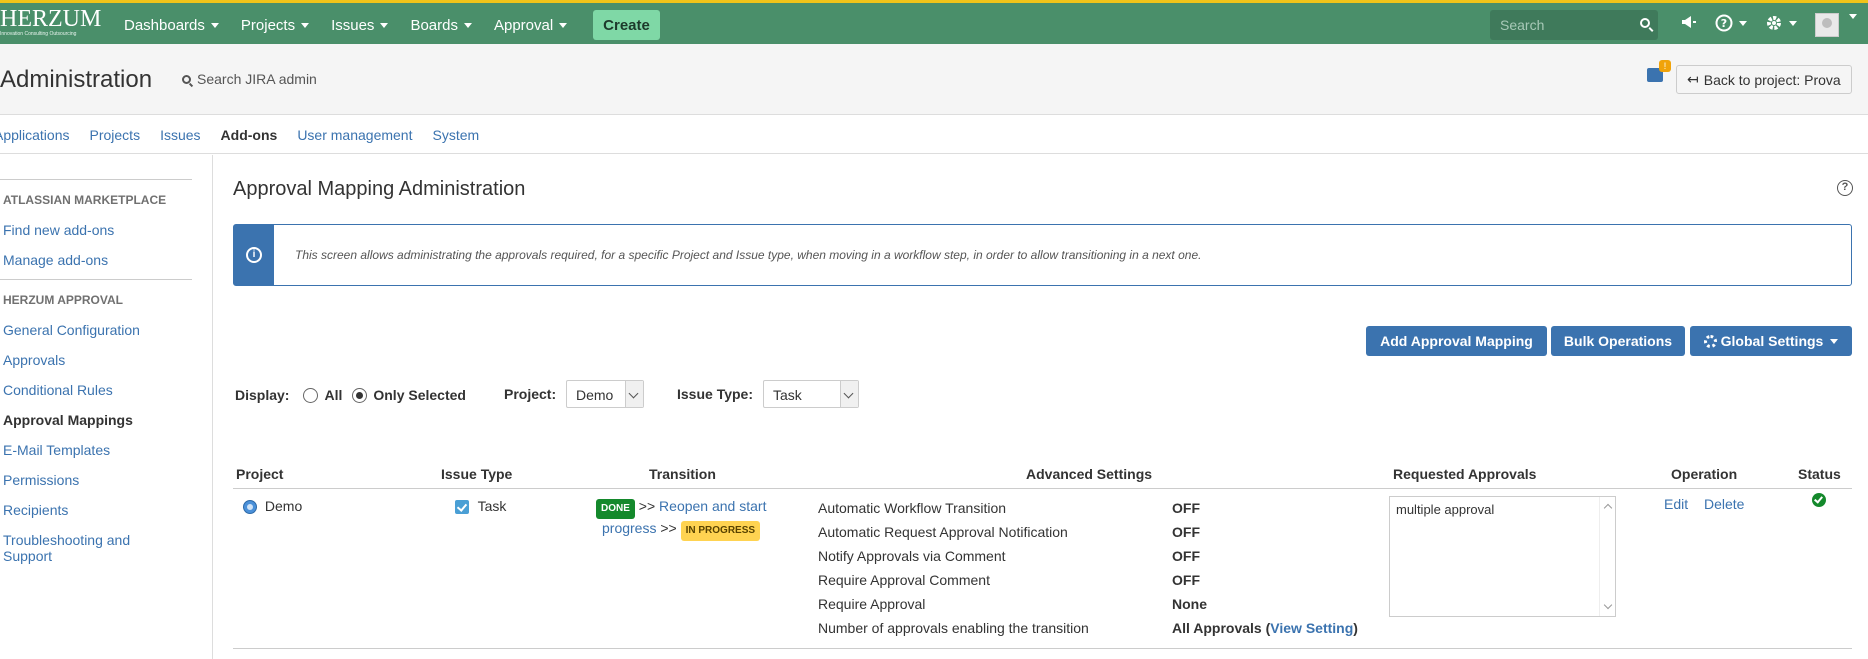  What do you see at coordinates (455, 135) in the screenshot?
I see `tab-system: System` at bounding box center [455, 135].